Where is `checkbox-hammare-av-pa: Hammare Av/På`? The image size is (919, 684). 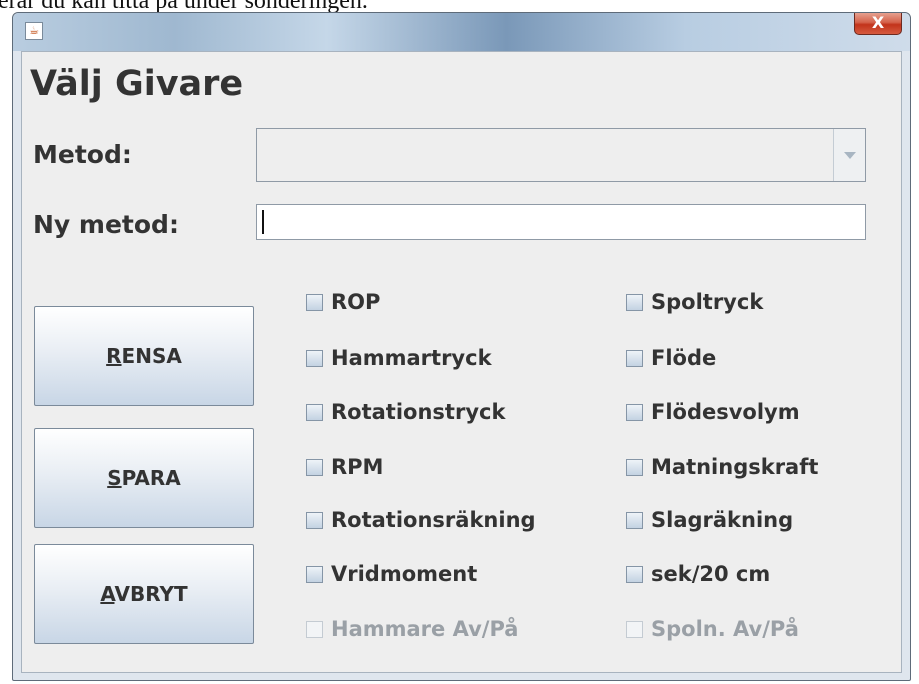 checkbox-hammare-av-pa: Hammare Av/På is located at coordinates (412, 629).